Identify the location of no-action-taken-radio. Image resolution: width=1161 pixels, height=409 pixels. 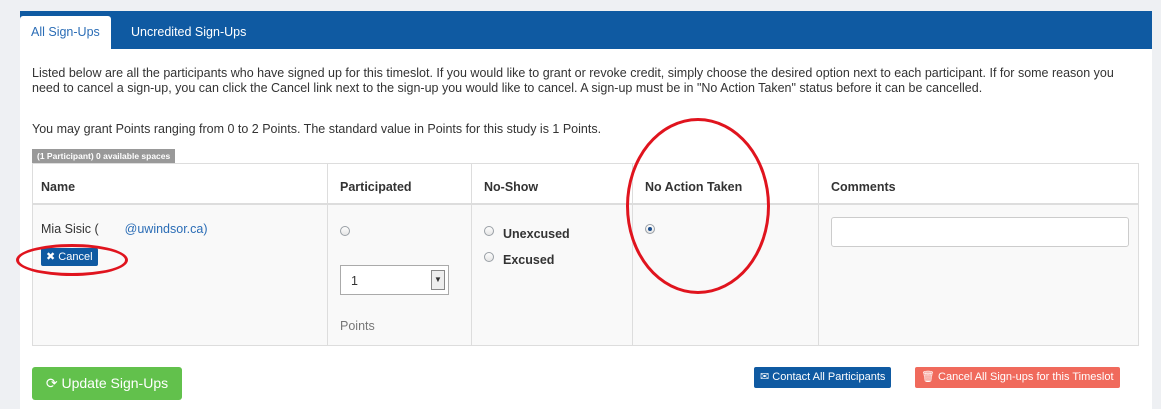
(650, 229).